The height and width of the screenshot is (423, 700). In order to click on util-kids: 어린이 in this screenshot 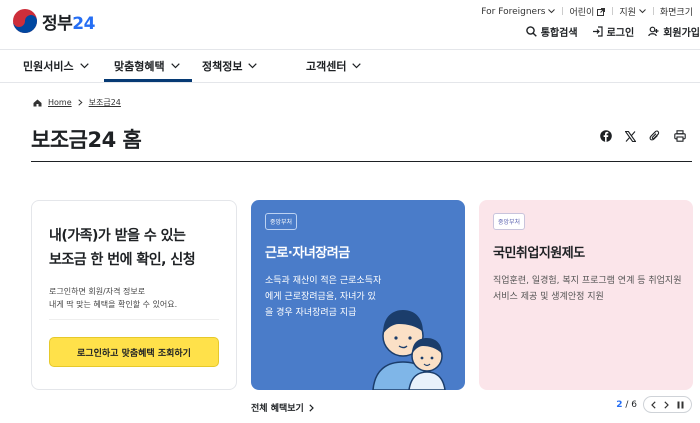, I will do `click(587, 11)`.